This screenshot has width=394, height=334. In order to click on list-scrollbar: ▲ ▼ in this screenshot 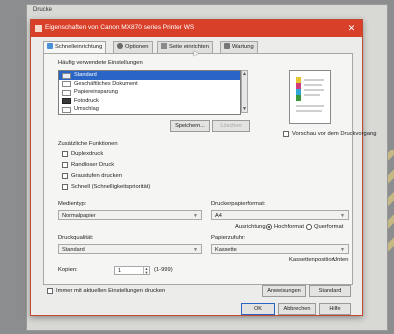, I will do `click(244, 91)`.